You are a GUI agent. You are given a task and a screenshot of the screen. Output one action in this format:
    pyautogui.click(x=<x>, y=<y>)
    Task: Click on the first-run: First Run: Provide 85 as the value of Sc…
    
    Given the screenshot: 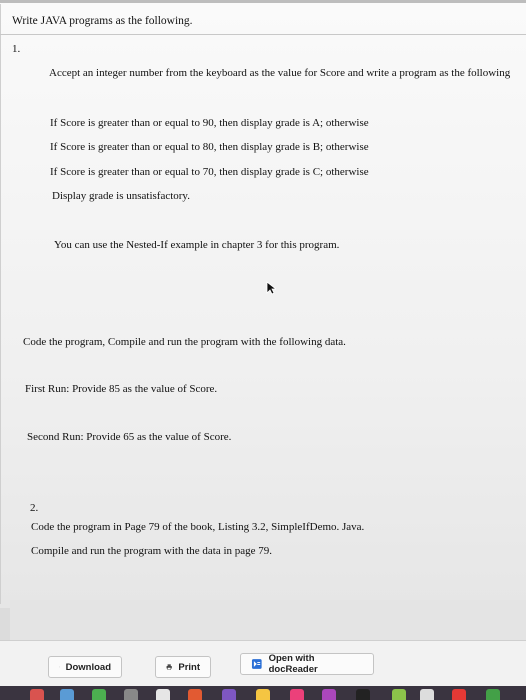 What is the action you would take?
    pyautogui.click(x=121, y=389)
    